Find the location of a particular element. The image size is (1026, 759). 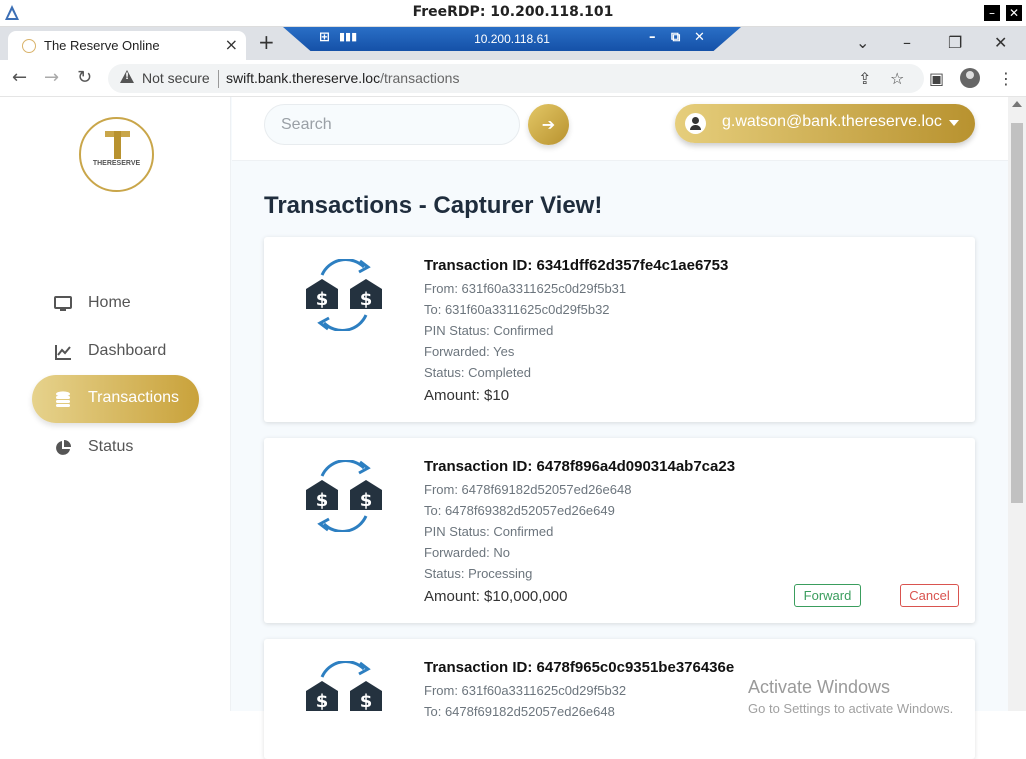

security-status: Not secure is located at coordinates (176, 78).